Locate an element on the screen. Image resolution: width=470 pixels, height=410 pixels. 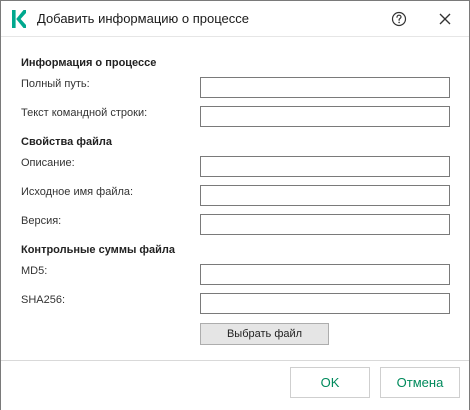
close-icon is located at coordinates (445, 19).